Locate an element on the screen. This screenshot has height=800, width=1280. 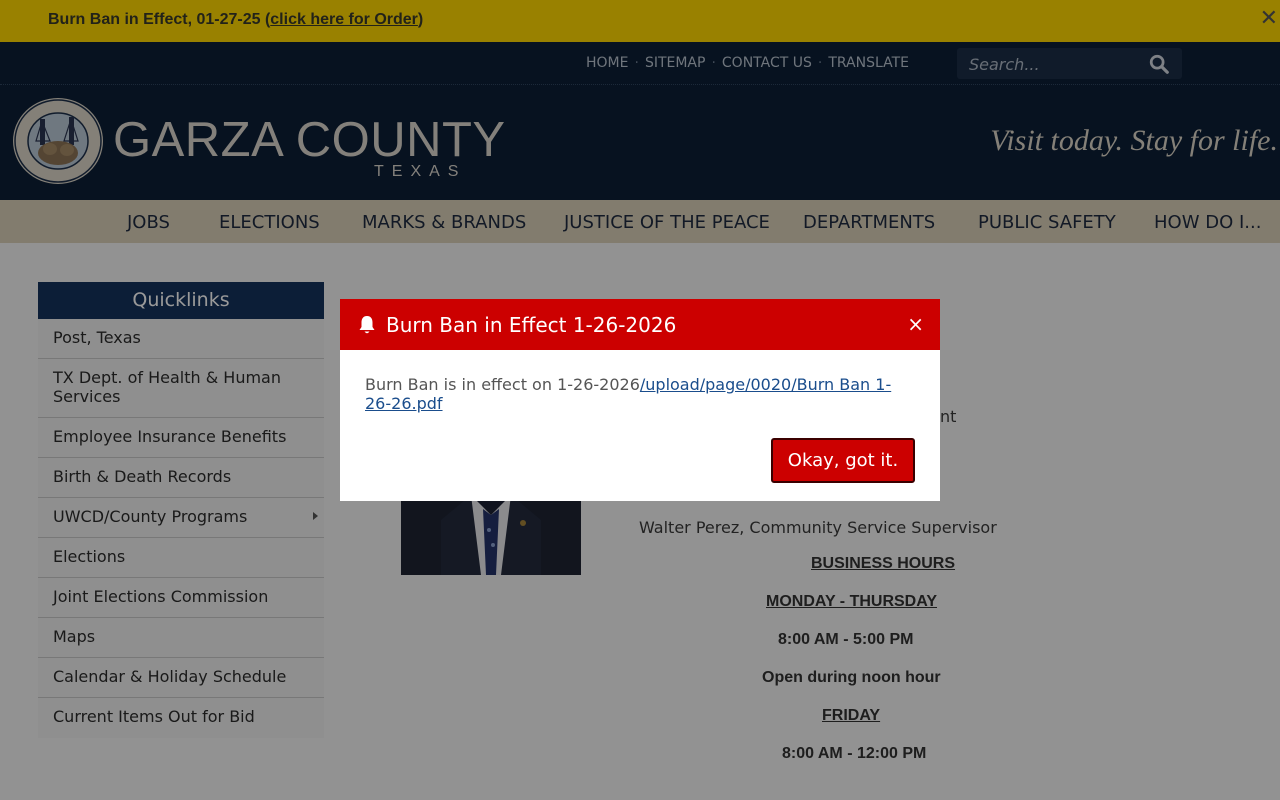
modal-title: Burn Ban in Effect 1-26-2026 is located at coordinates (531, 325).